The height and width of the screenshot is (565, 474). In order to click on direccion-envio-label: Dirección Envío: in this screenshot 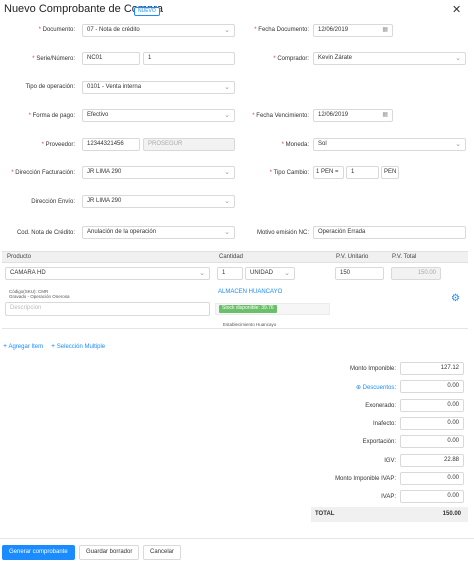, I will do `click(53, 202)`.